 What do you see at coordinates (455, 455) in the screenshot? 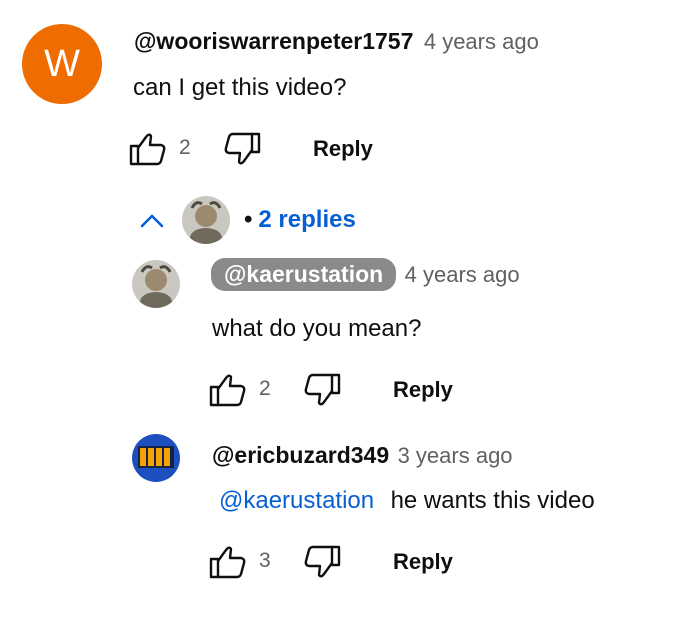
I see `reply-time: 3 years ago` at bounding box center [455, 455].